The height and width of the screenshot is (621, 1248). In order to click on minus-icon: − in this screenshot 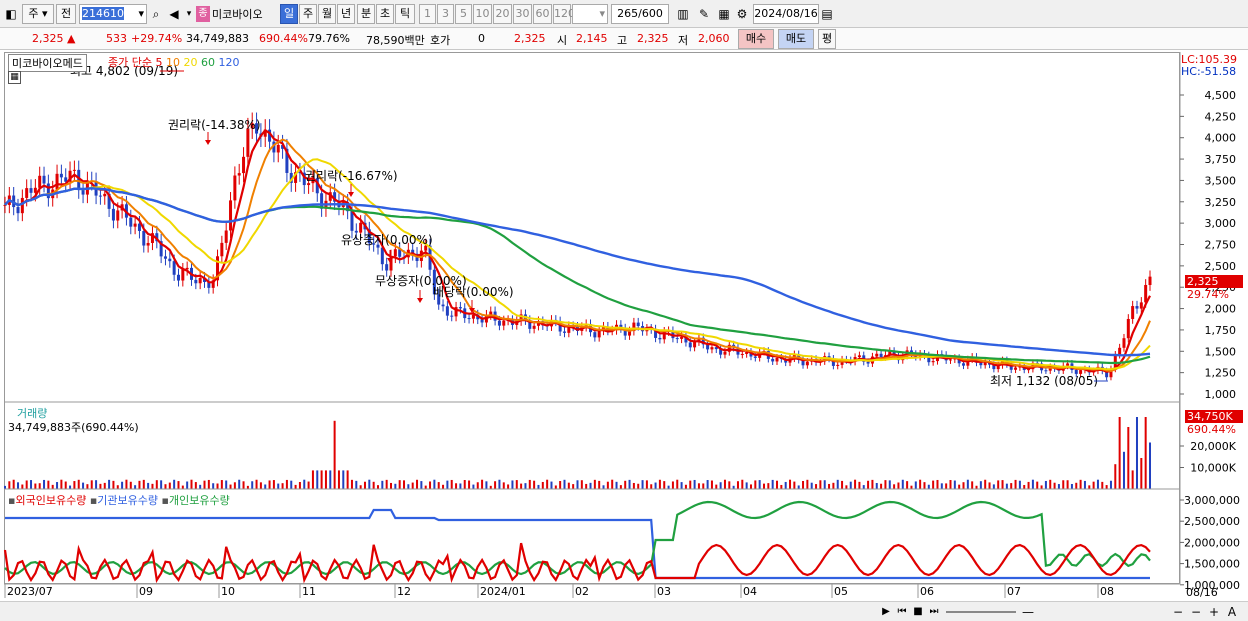, I will do `click(1196, 612)`.